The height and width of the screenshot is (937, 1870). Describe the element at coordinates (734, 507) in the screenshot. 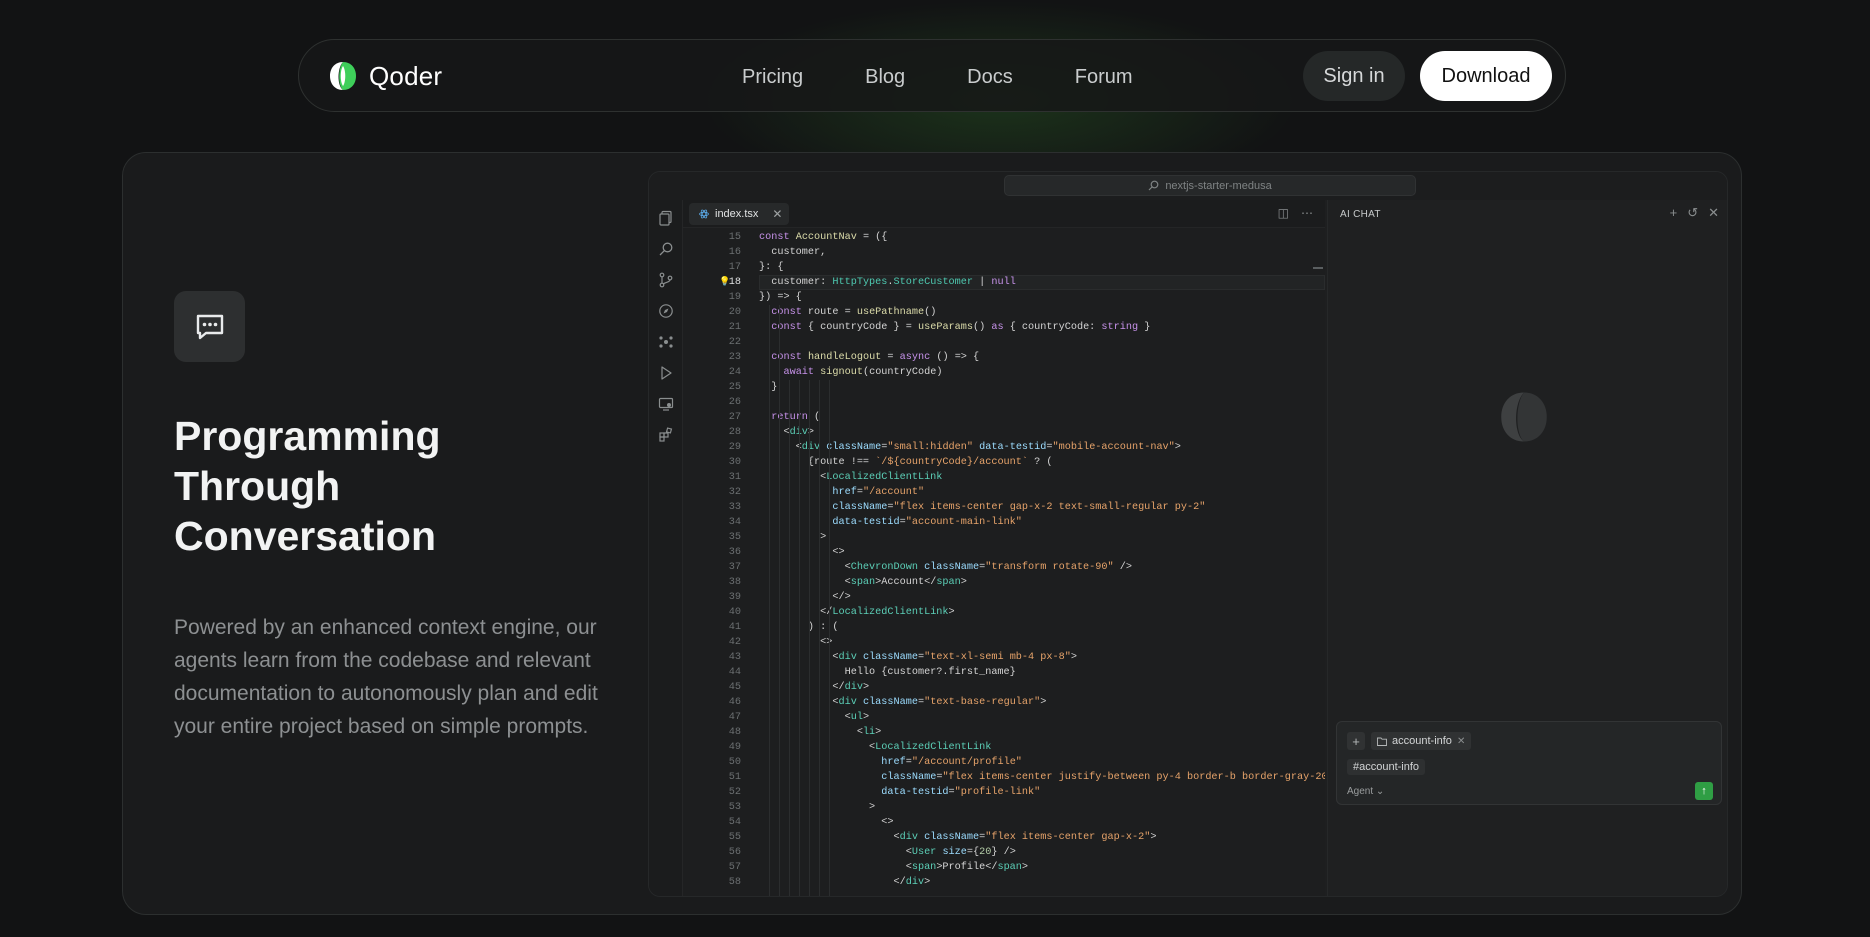

I see `line-number: 33` at that location.